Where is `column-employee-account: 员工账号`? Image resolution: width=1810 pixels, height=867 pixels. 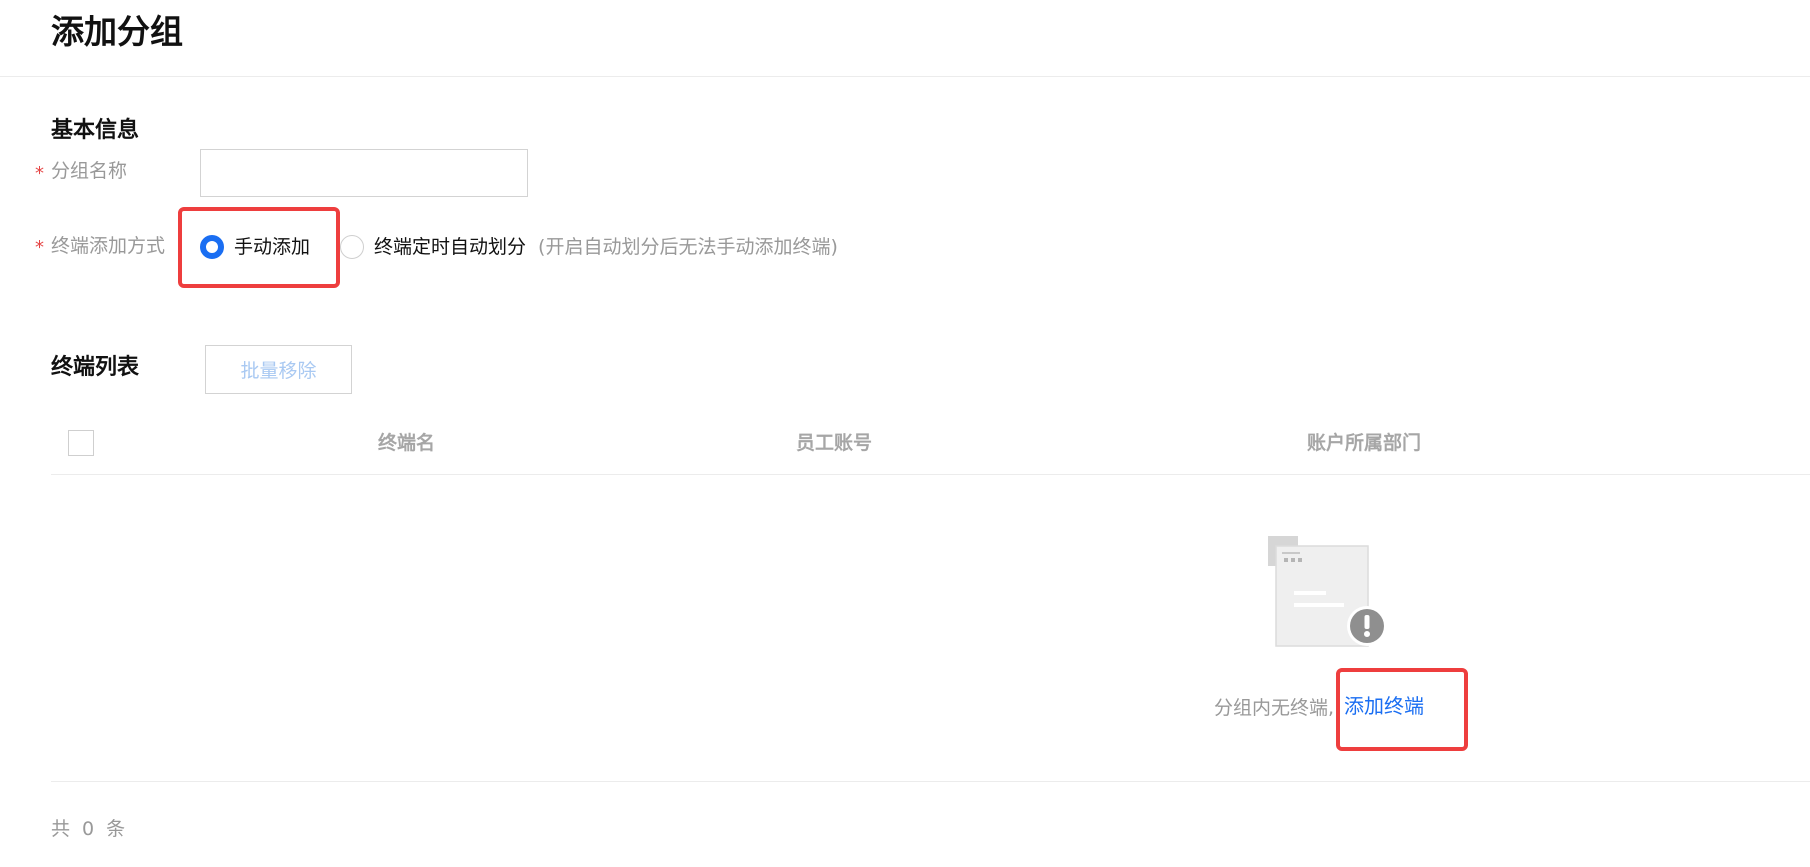 column-employee-account: 员工账号 is located at coordinates (834, 443).